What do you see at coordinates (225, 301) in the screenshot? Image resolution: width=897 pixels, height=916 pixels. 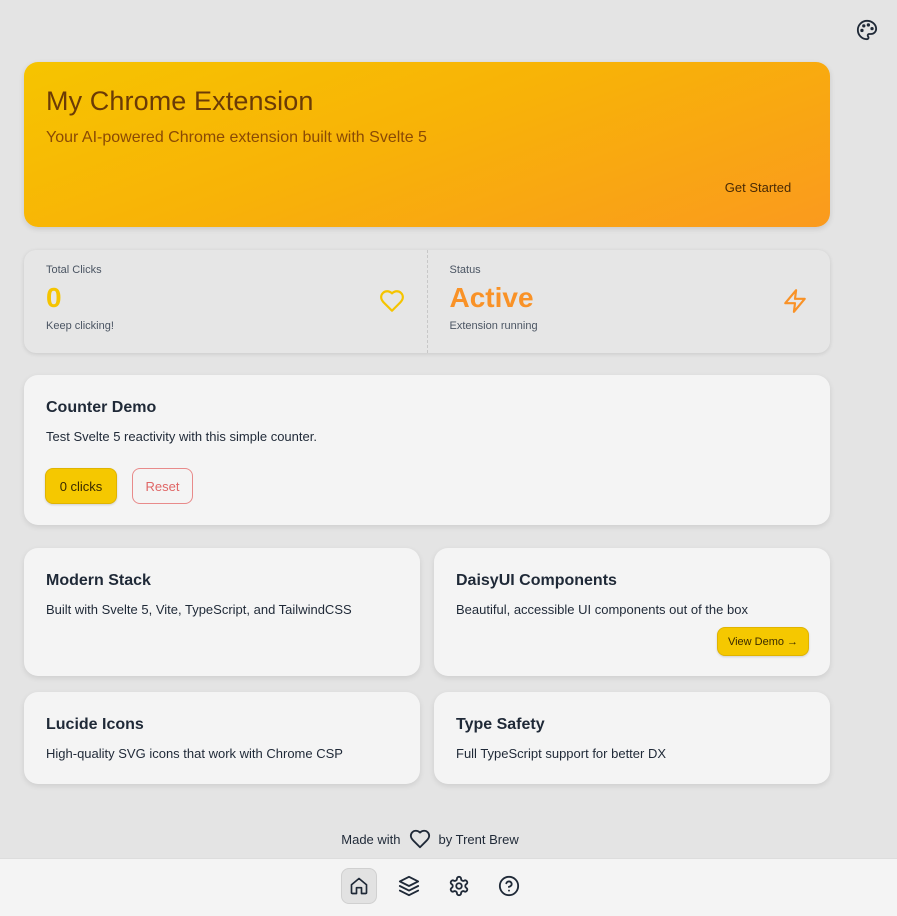 I see `stat-total-clicks: Total Clicks 0 Keep clicking!` at bounding box center [225, 301].